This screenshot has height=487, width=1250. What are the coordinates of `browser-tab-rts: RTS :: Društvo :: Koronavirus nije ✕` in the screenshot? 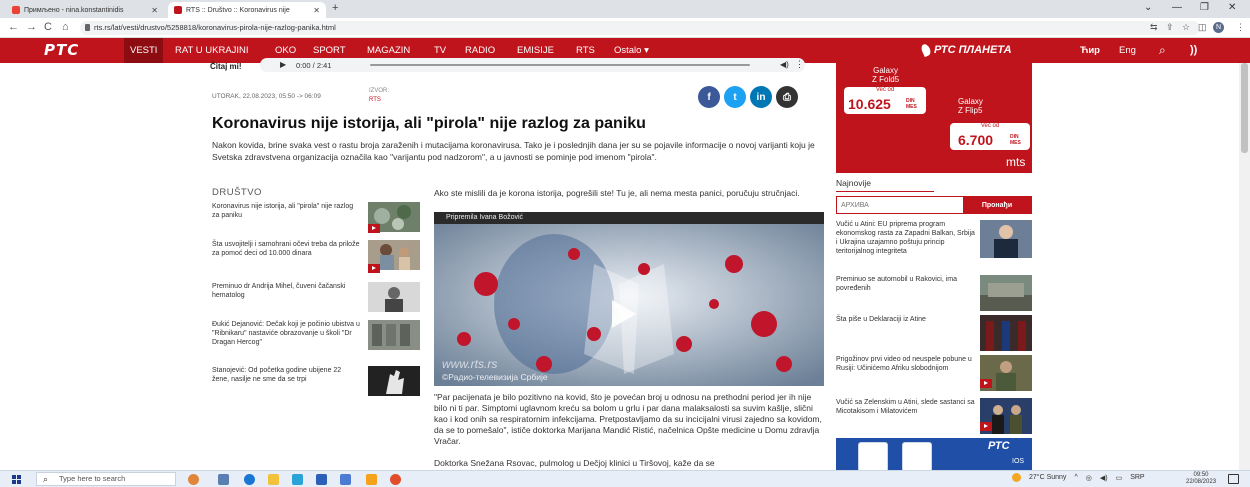 It's located at (247, 10).